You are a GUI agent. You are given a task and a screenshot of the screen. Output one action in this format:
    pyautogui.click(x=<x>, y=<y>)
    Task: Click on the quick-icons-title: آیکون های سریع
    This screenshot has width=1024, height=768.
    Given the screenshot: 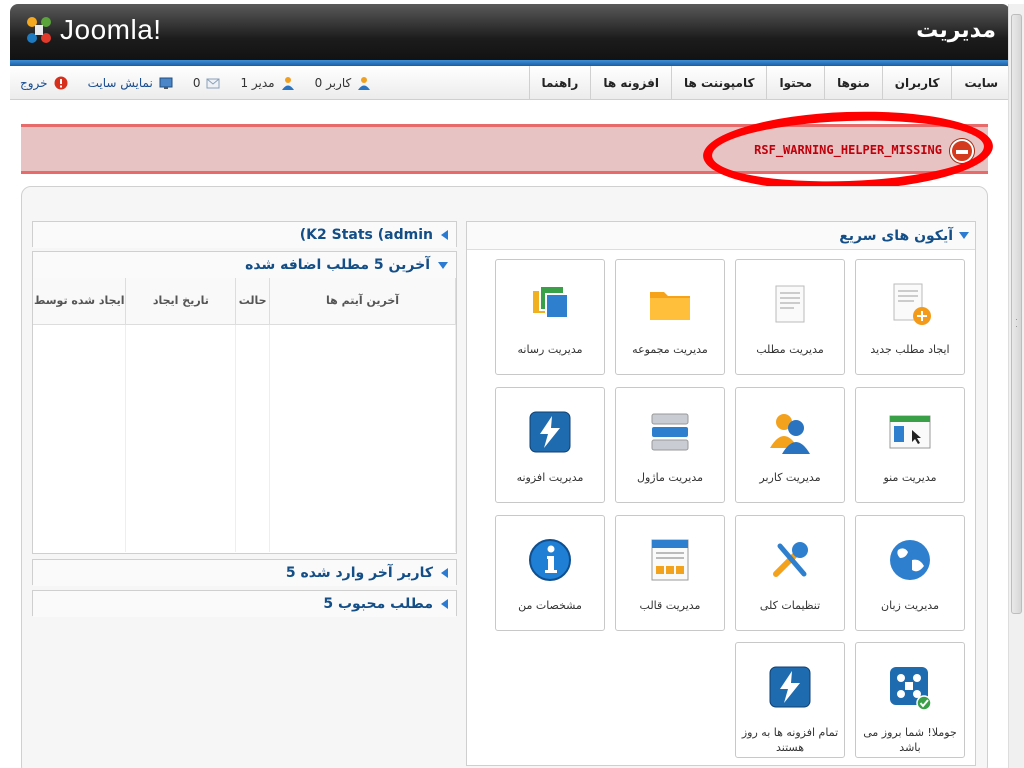 What is the action you would take?
    pyautogui.click(x=896, y=235)
    